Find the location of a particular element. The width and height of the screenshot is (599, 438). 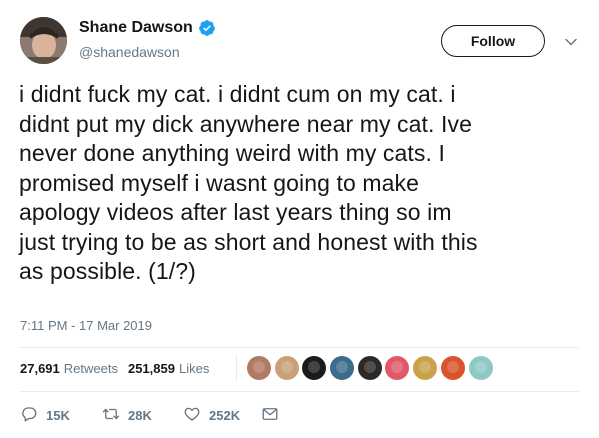

user-handle: @shanedawson is located at coordinates (129, 52).